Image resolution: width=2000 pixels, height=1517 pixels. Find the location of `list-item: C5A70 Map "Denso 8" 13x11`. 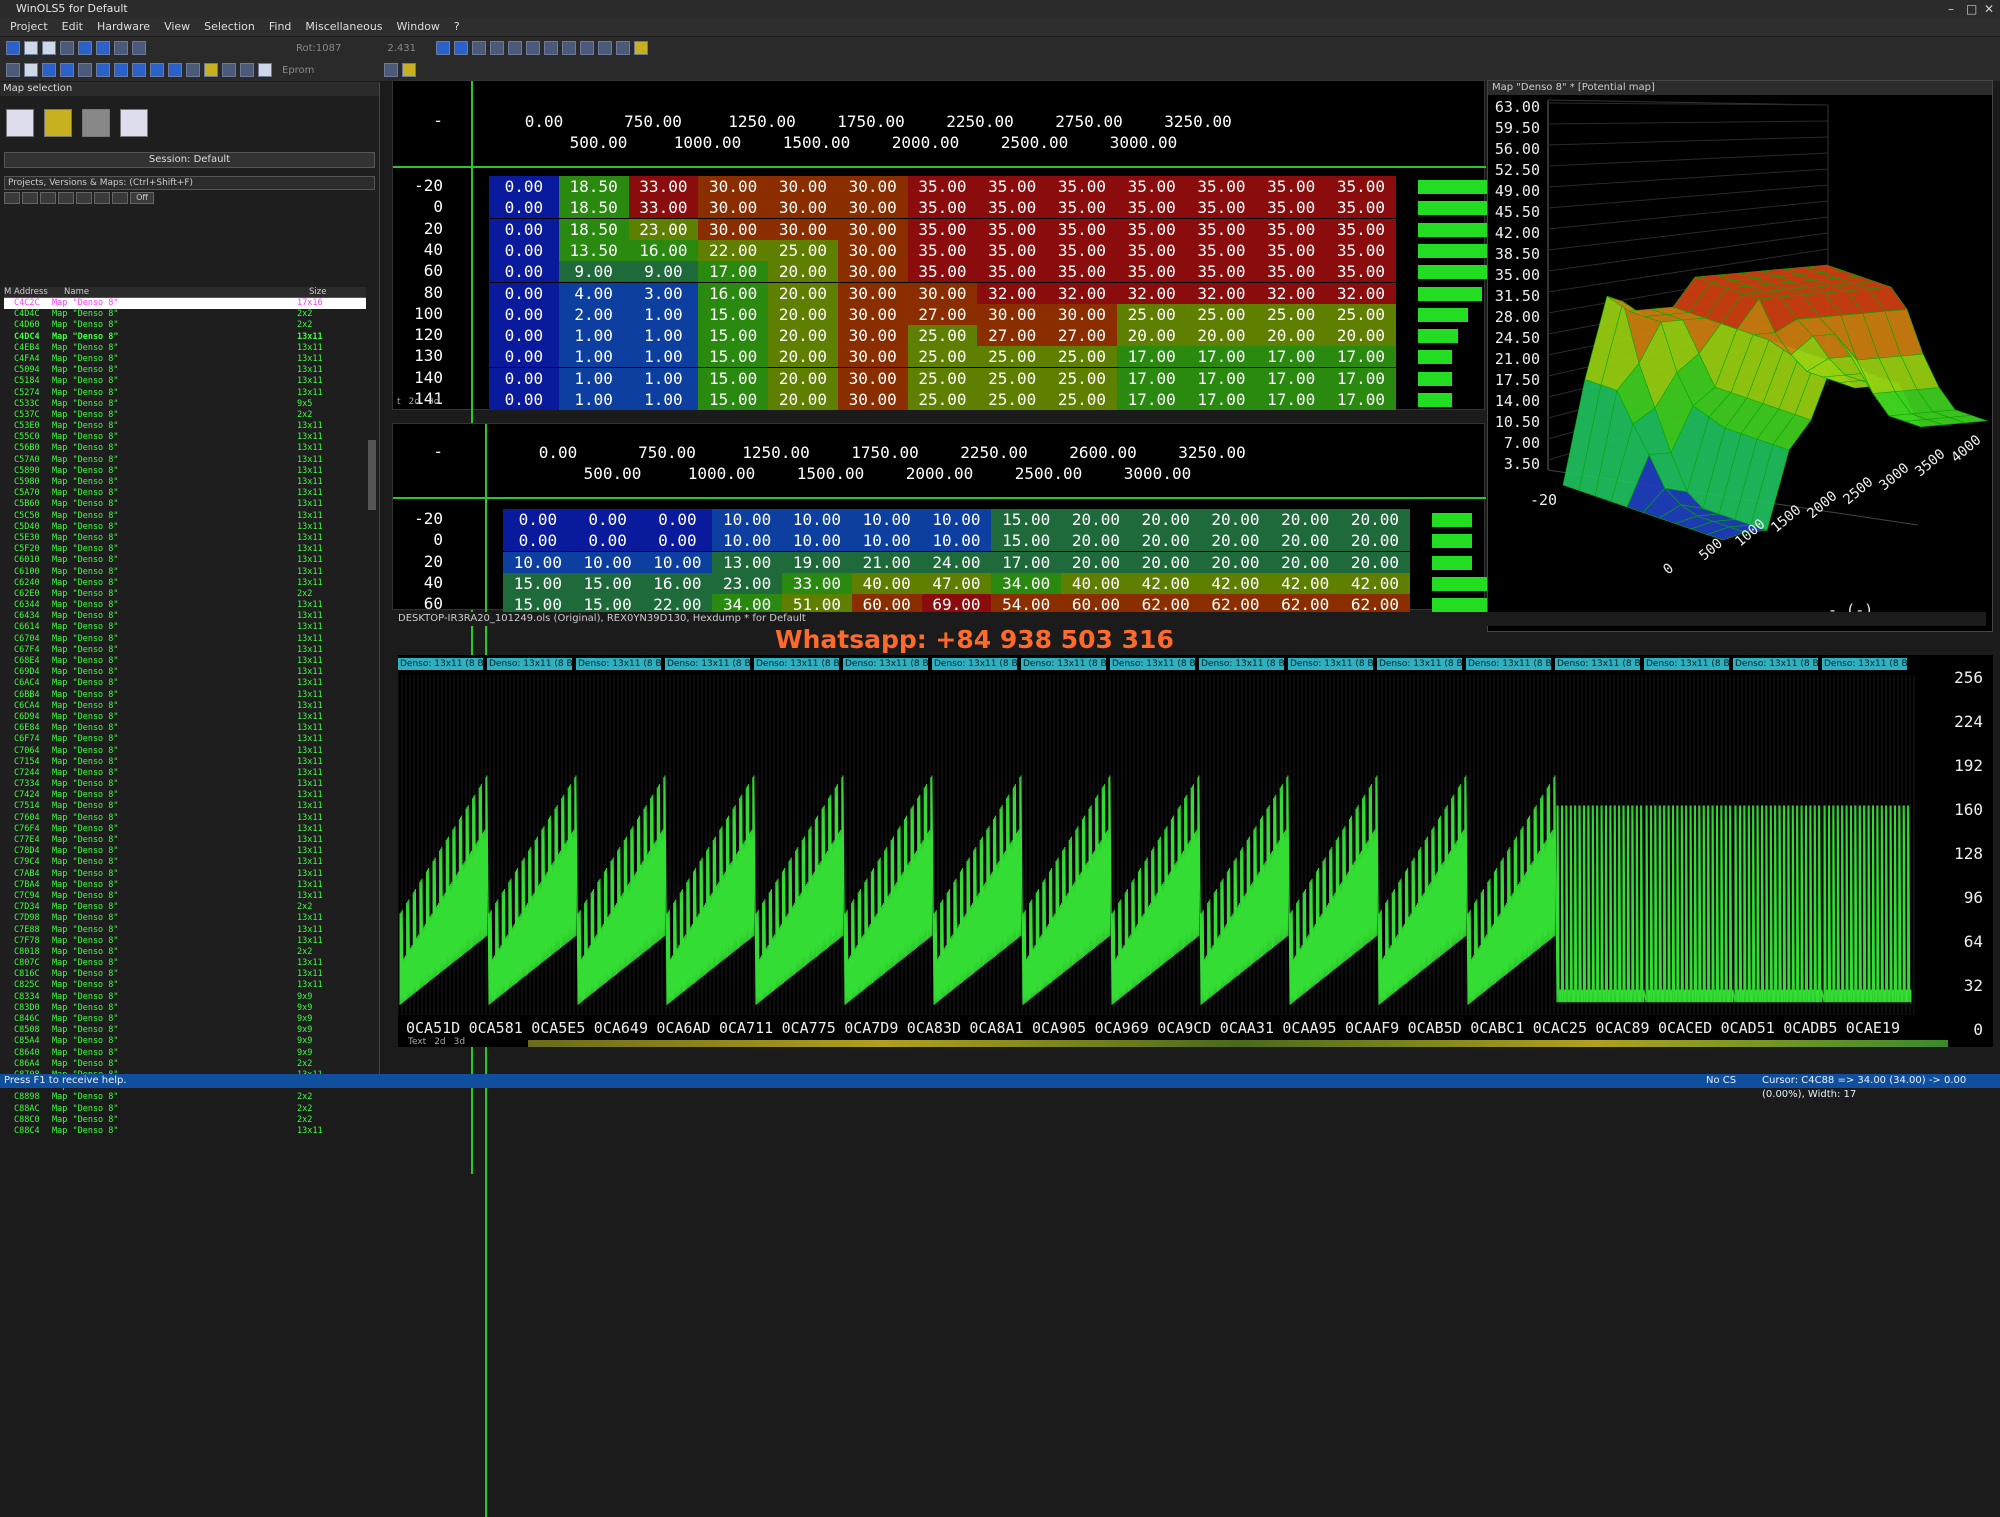

list-item: C5A70 Map "Denso 8" 13x11 is located at coordinates (185, 493).